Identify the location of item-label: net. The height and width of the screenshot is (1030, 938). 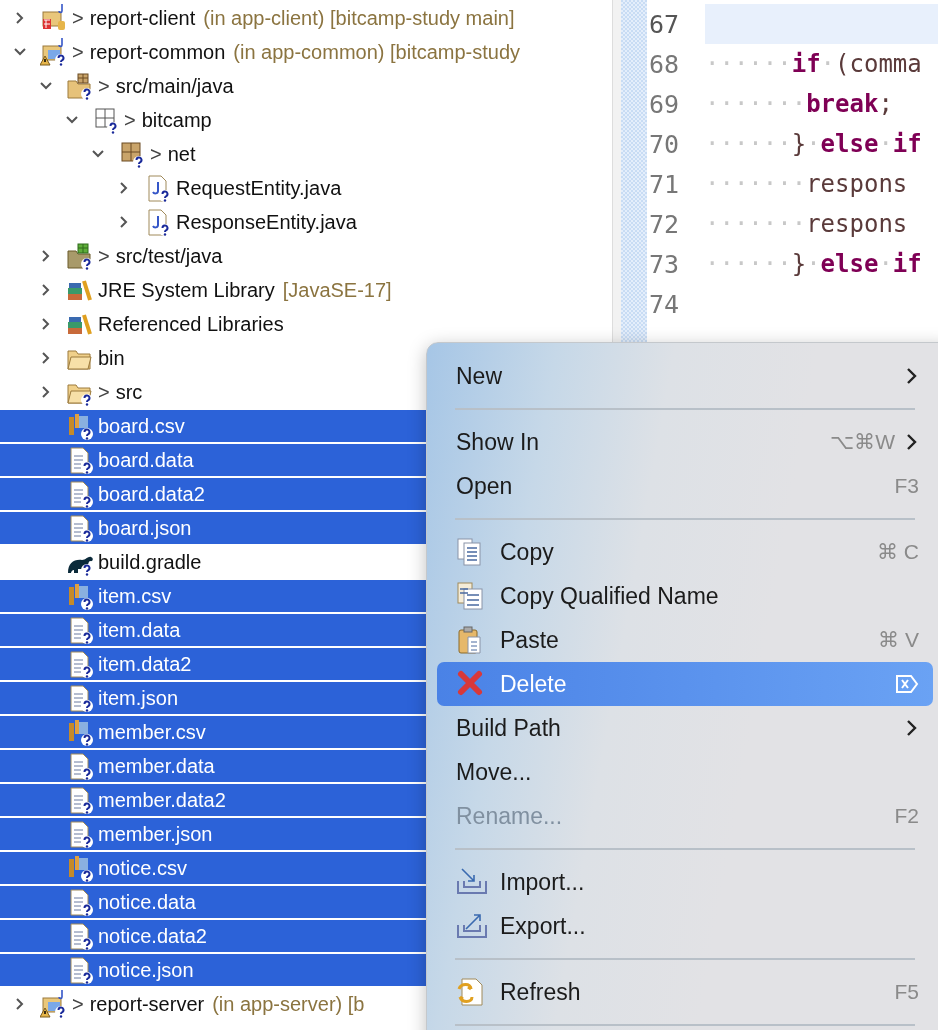
(181, 154).